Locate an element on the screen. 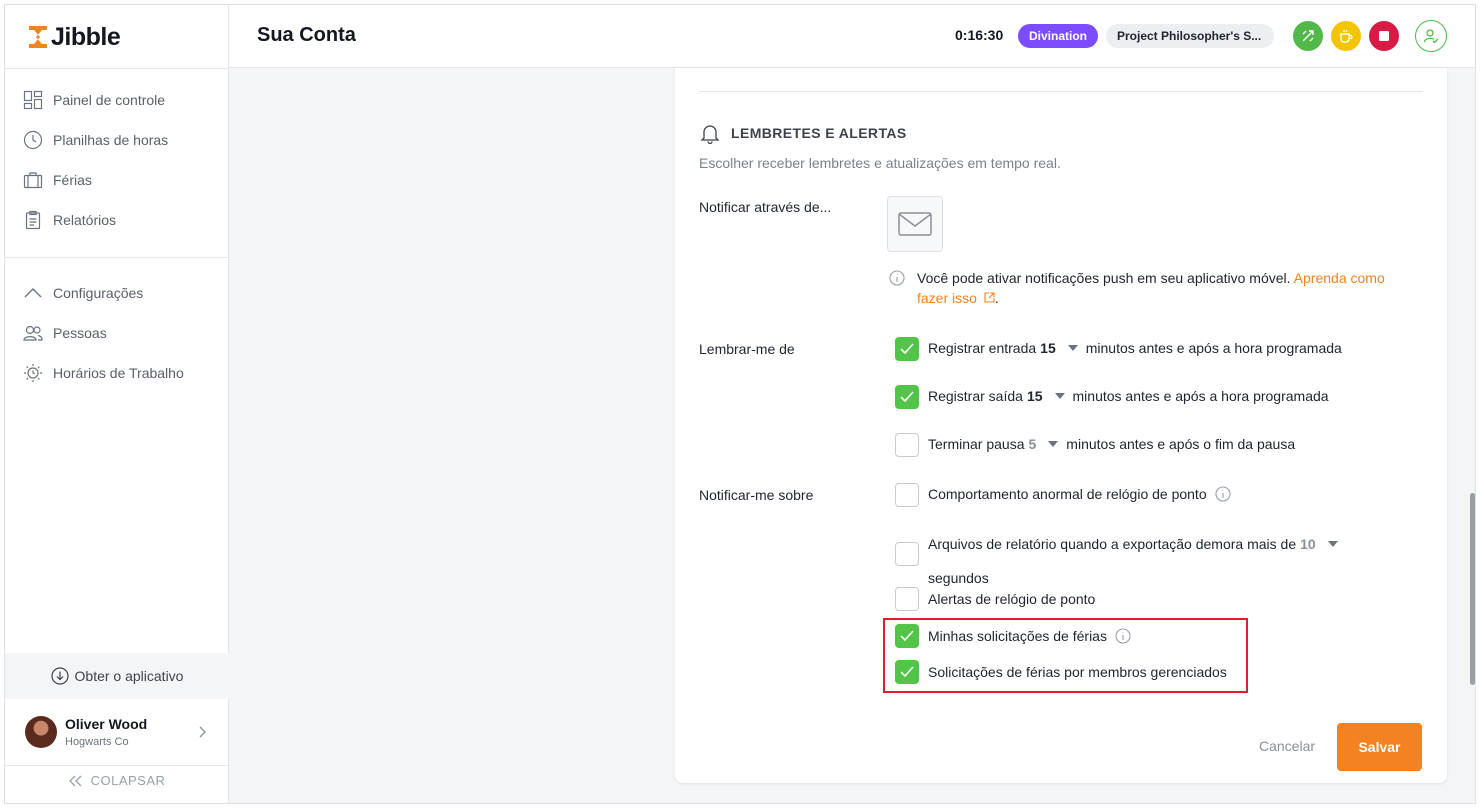 The width and height of the screenshot is (1480, 808). clipboard-icon is located at coordinates (33, 220).